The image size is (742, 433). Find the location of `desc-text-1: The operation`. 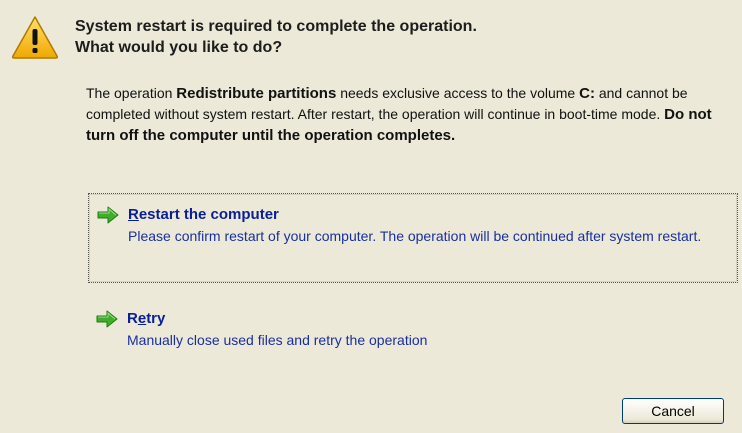

desc-text-1: The operation is located at coordinates (131, 93).